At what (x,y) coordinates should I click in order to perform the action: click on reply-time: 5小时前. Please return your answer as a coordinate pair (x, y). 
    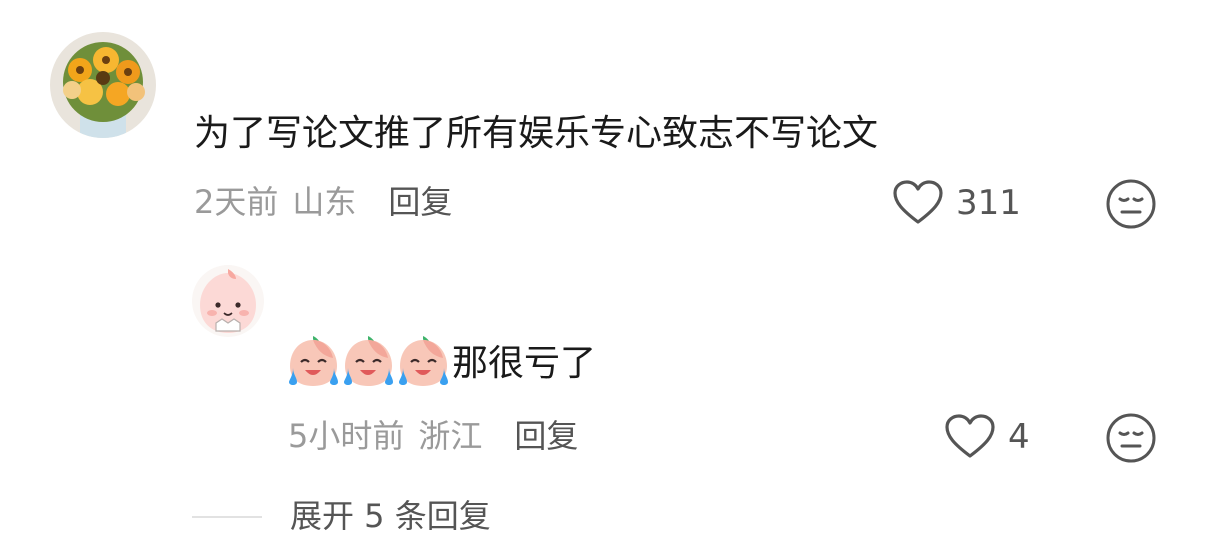
    Looking at the image, I should click on (346, 436).